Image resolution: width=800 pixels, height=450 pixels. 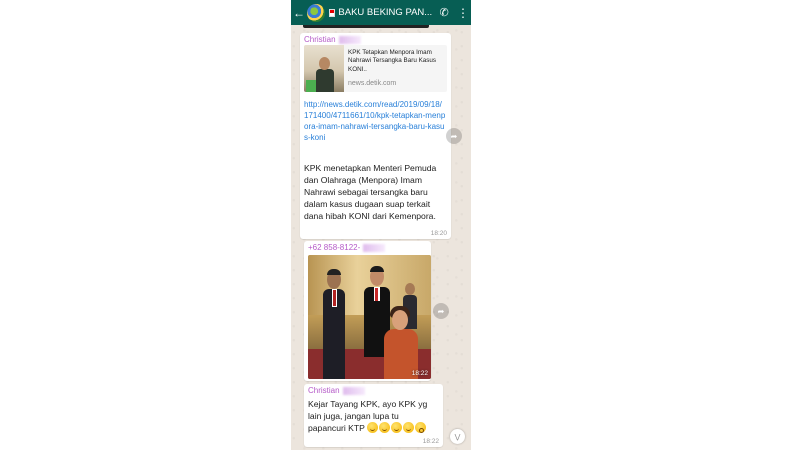 What do you see at coordinates (463, 12) in the screenshot?
I see `more-vert-icon: ⋮` at bounding box center [463, 12].